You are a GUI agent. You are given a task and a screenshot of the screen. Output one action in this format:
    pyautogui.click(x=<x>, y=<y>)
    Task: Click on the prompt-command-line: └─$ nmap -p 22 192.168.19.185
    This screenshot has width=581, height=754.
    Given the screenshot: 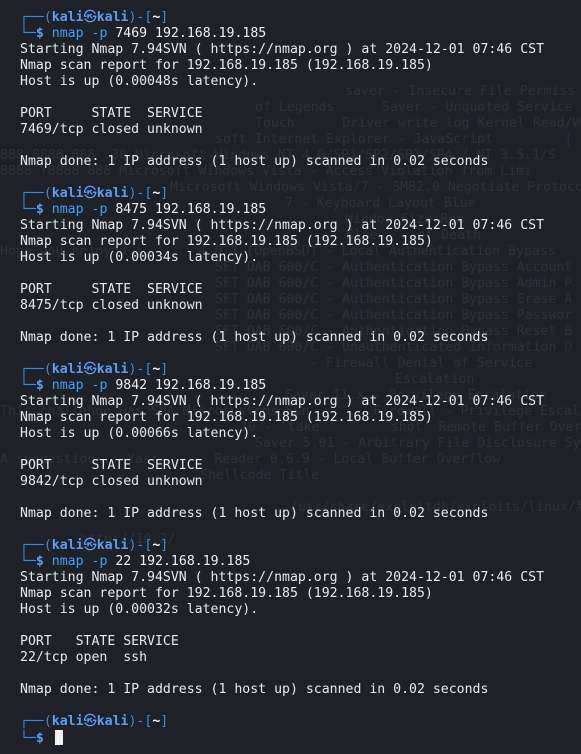 What is the action you would take?
    pyautogui.click(x=135, y=562)
    